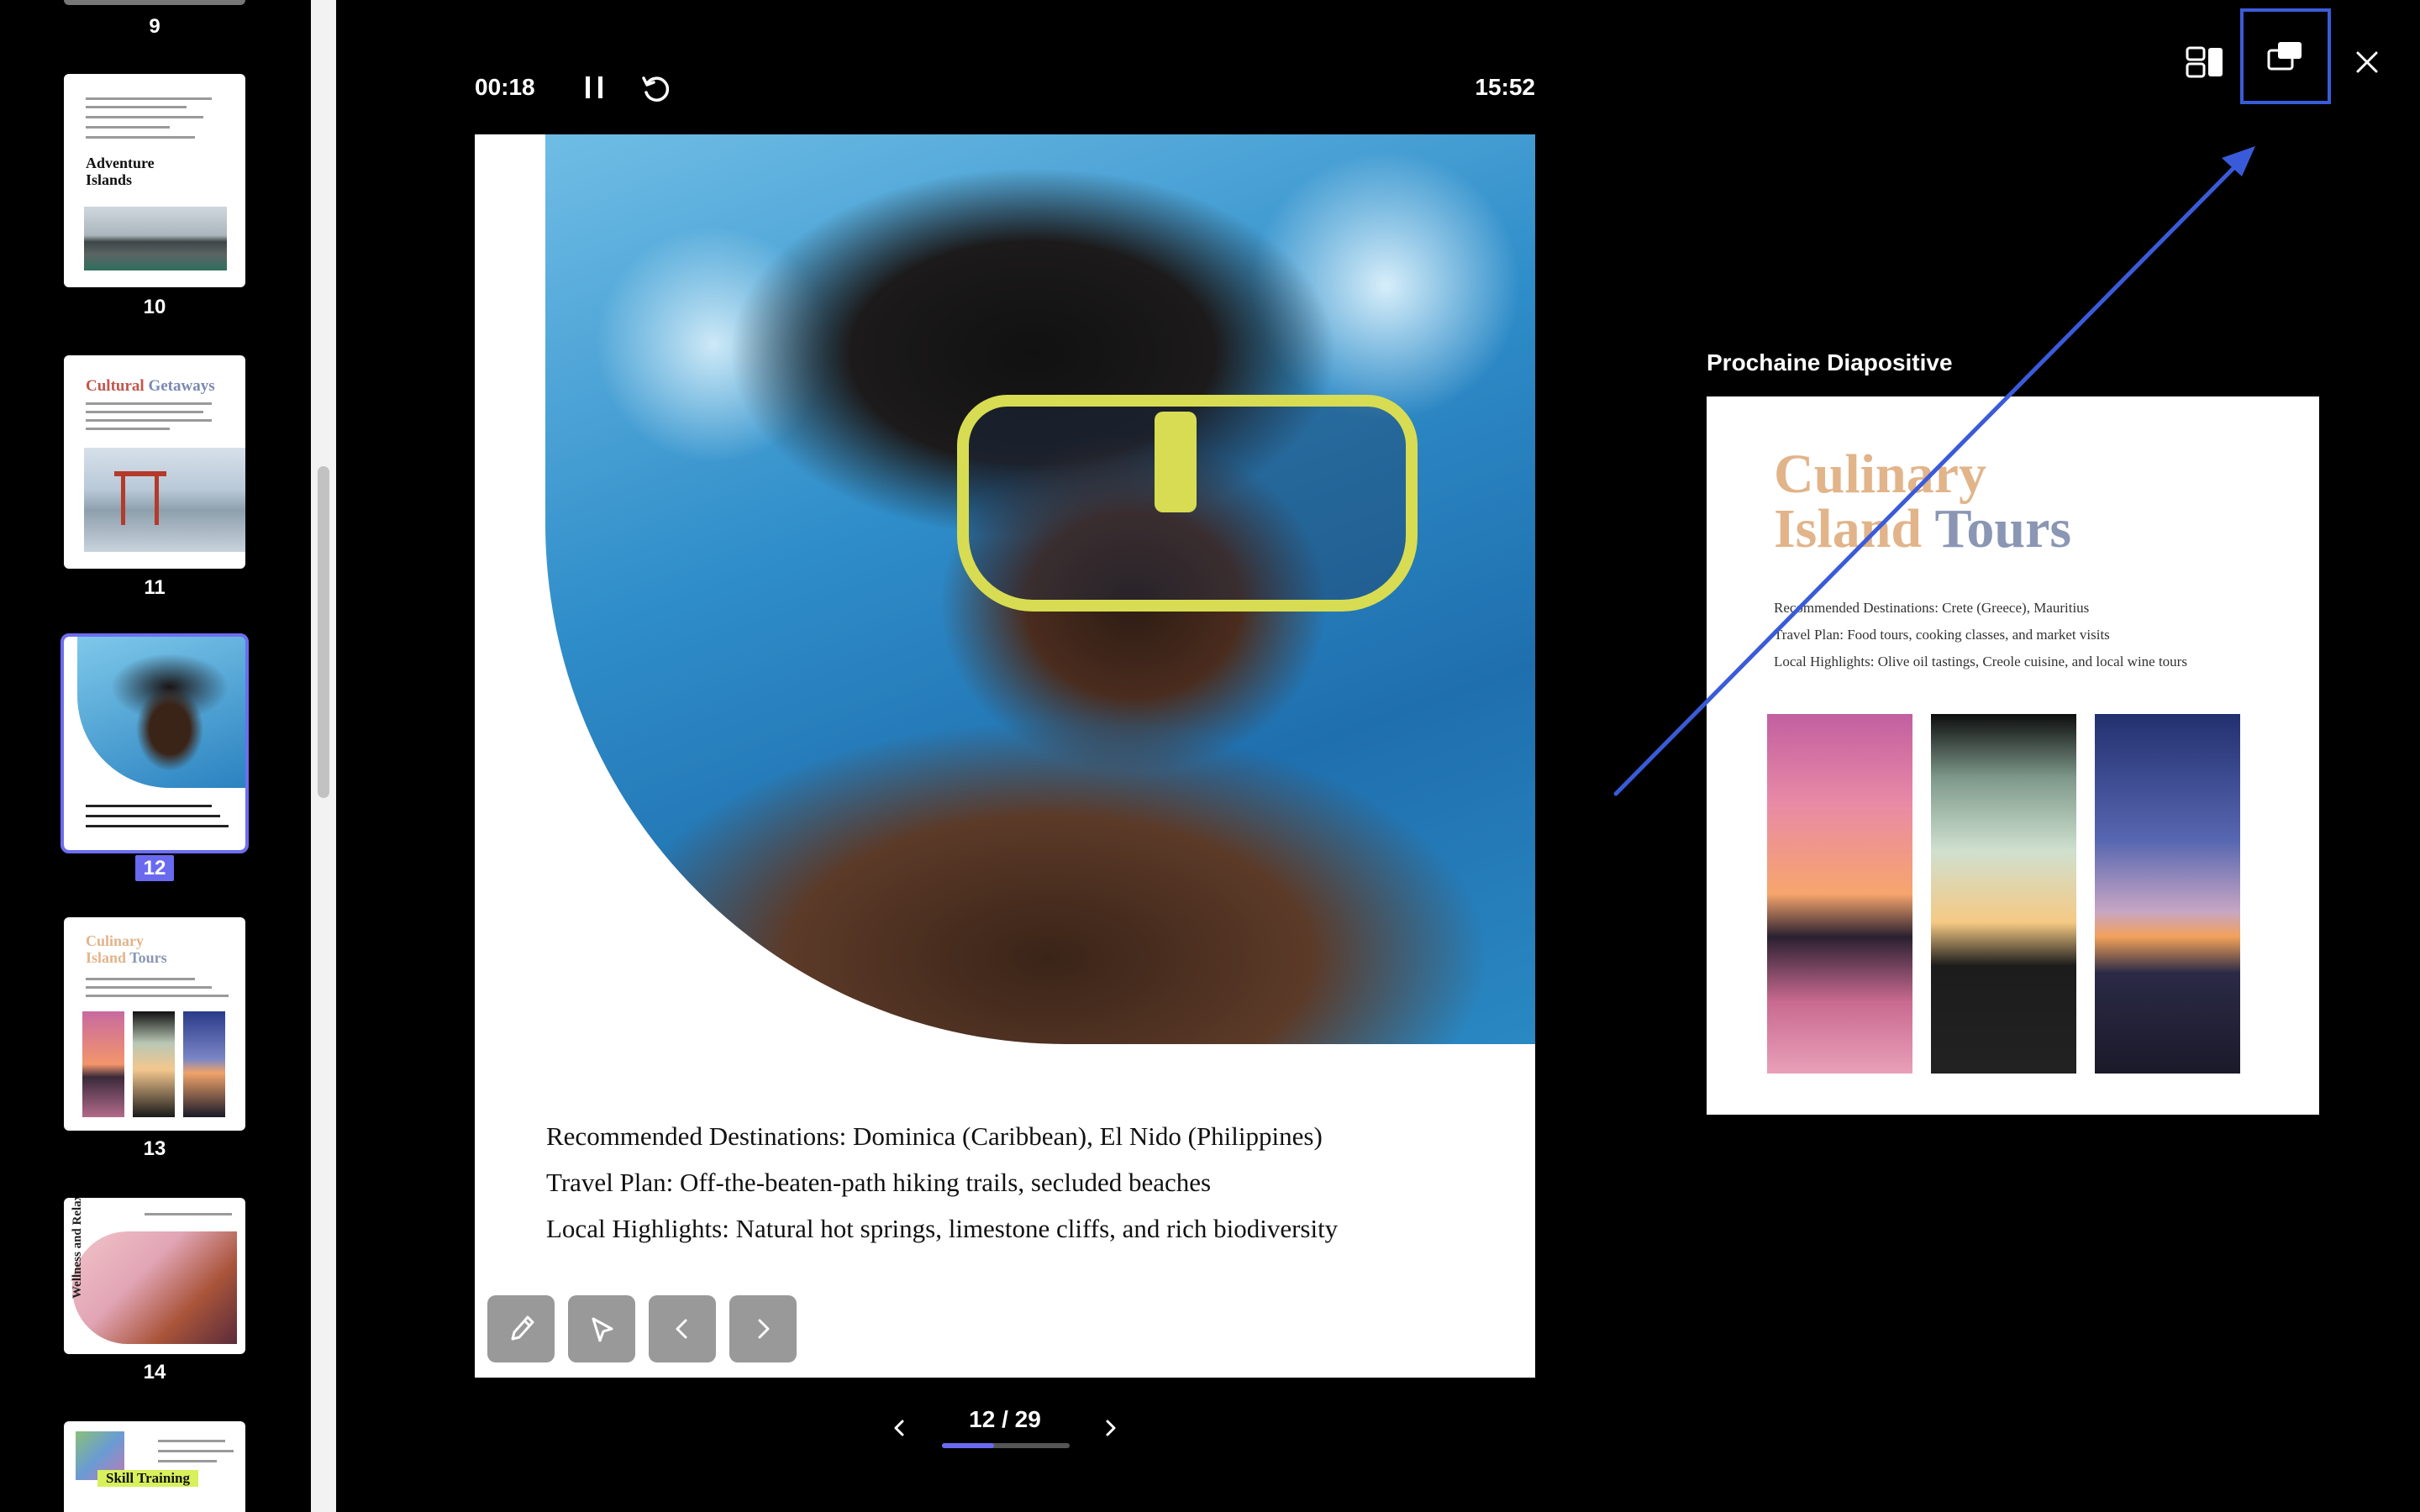 The height and width of the screenshot is (1512, 2420). What do you see at coordinates (154, 26) in the screenshot?
I see `thumbnail-number: 9` at bounding box center [154, 26].